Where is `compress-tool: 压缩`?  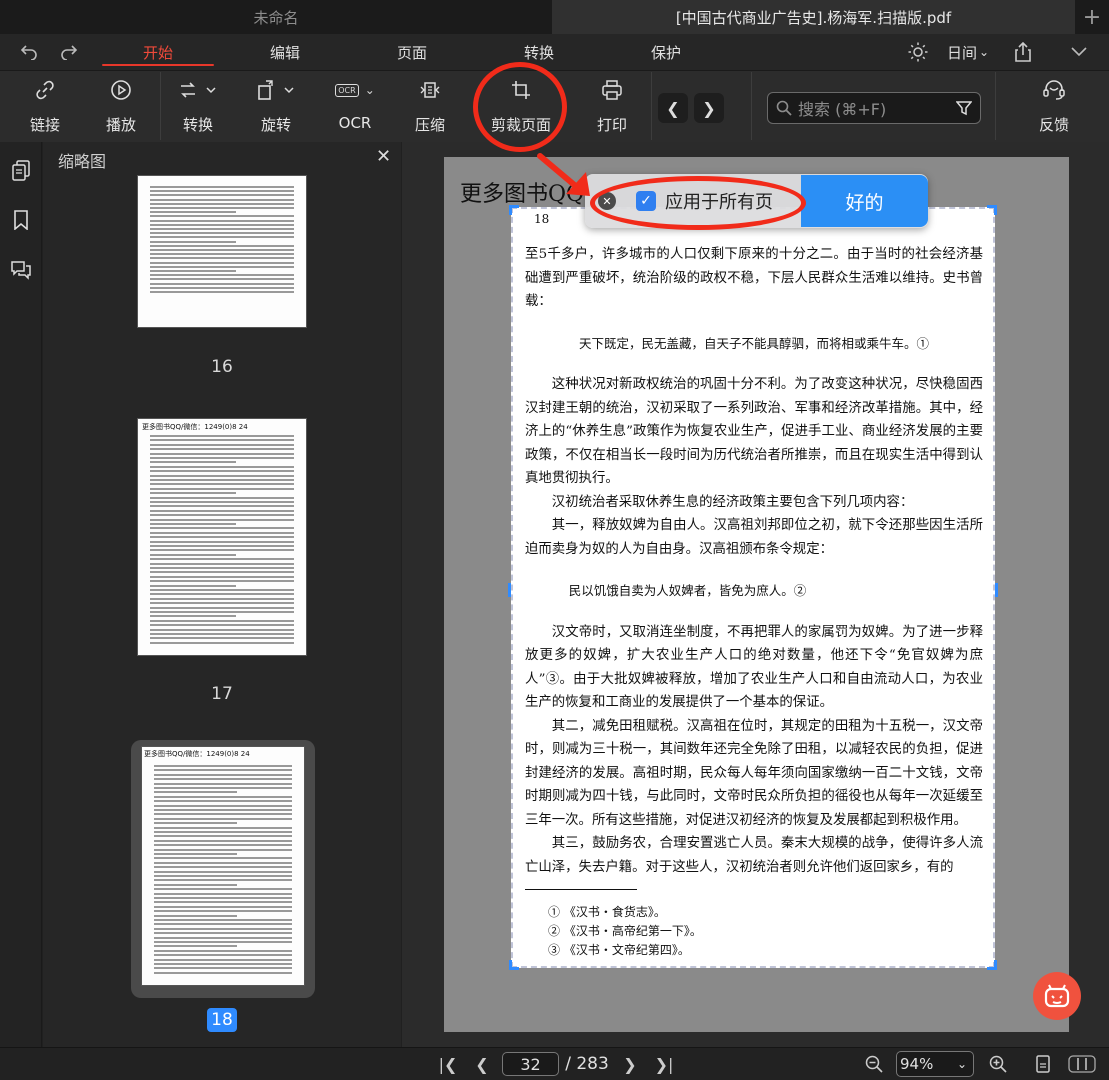
compress-tool: 压缩 is located at coordinates (430, 106).